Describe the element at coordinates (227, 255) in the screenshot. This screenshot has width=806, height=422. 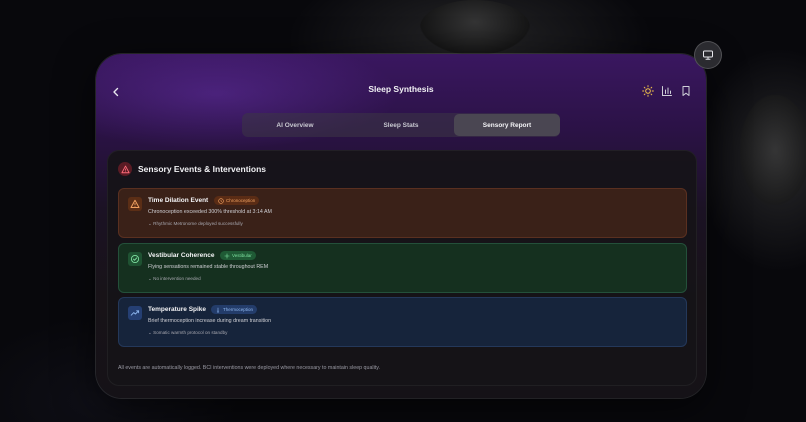
I see `move-icon` at that location.